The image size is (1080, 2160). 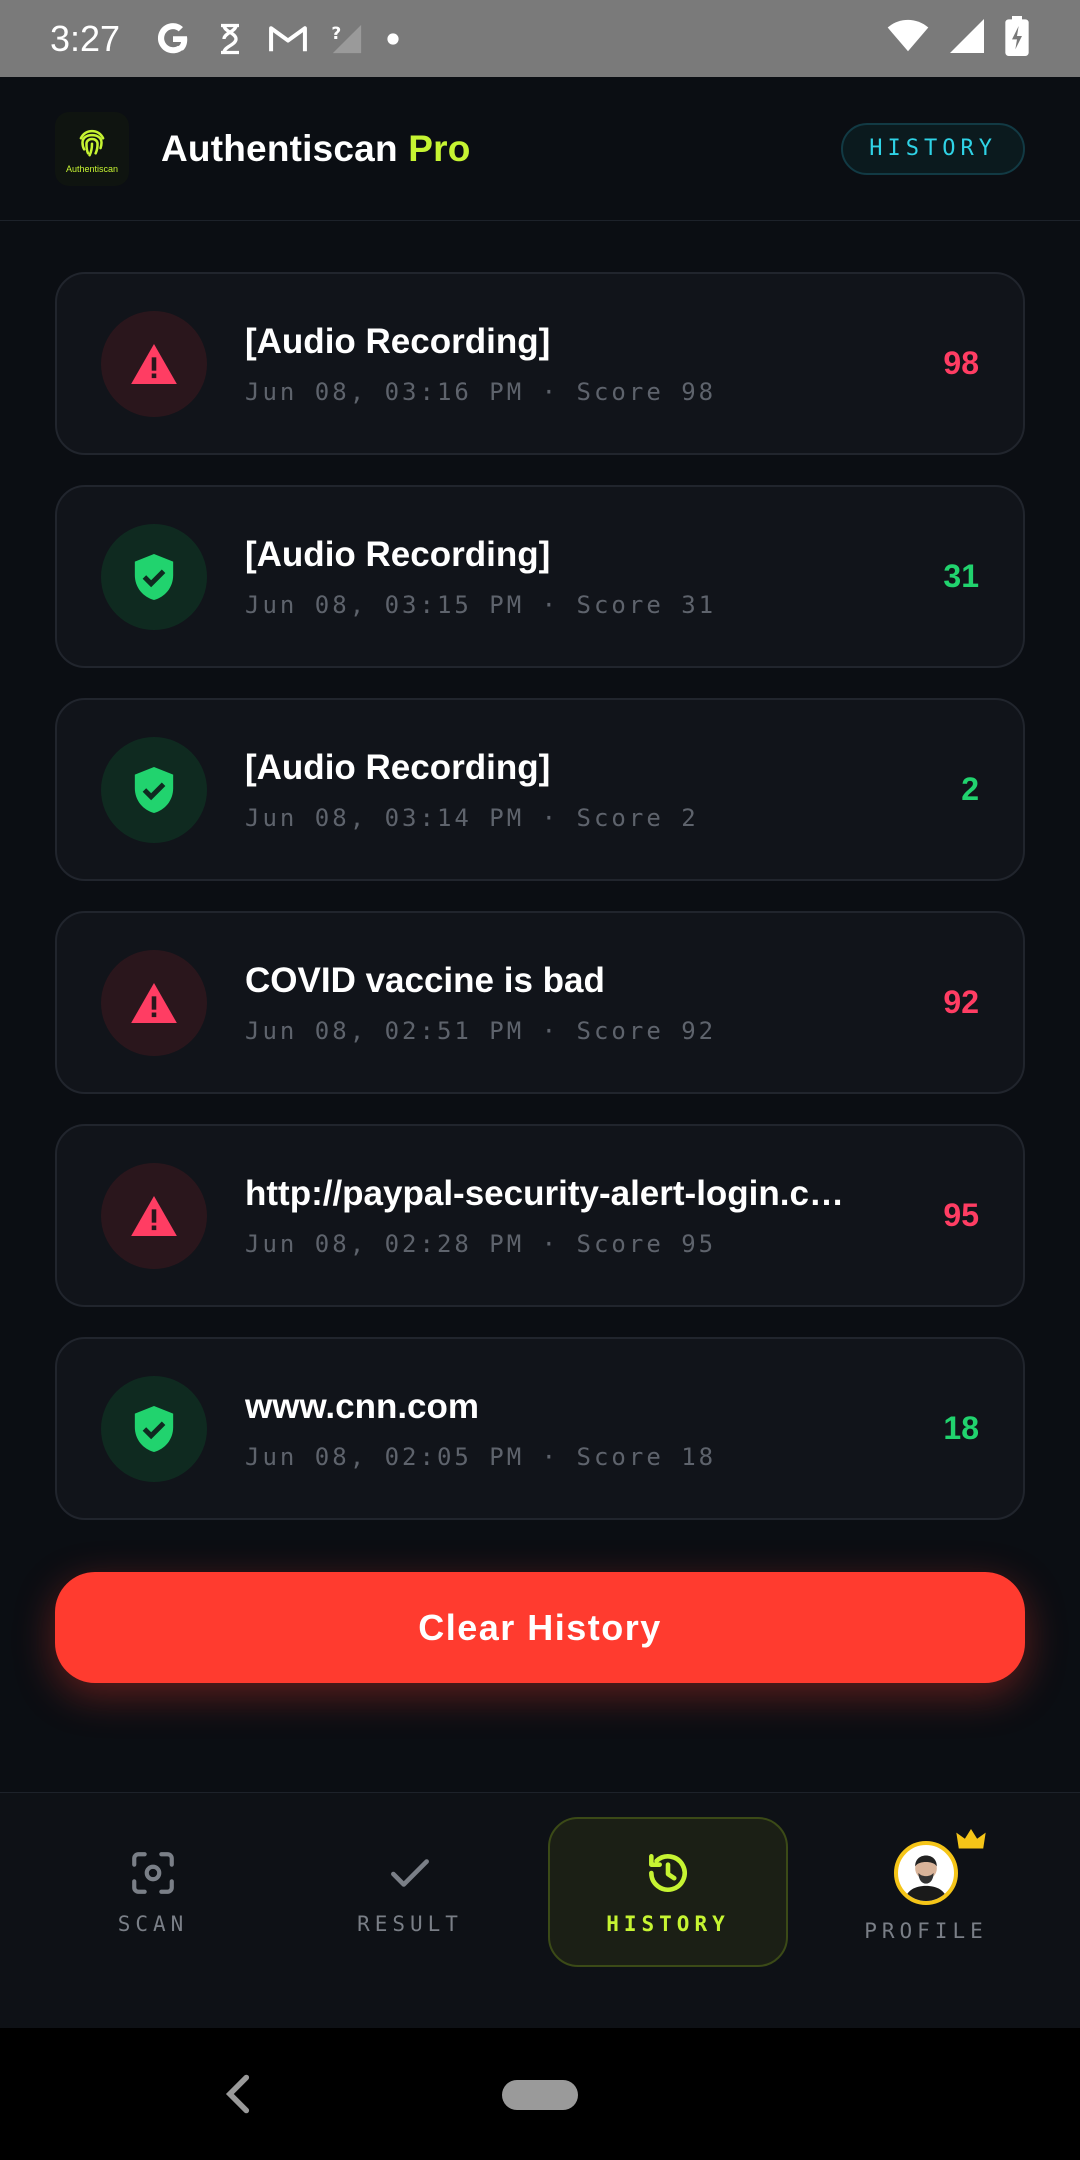 I want to click on nav-result: RESULT, so click(x=410, y=1892).